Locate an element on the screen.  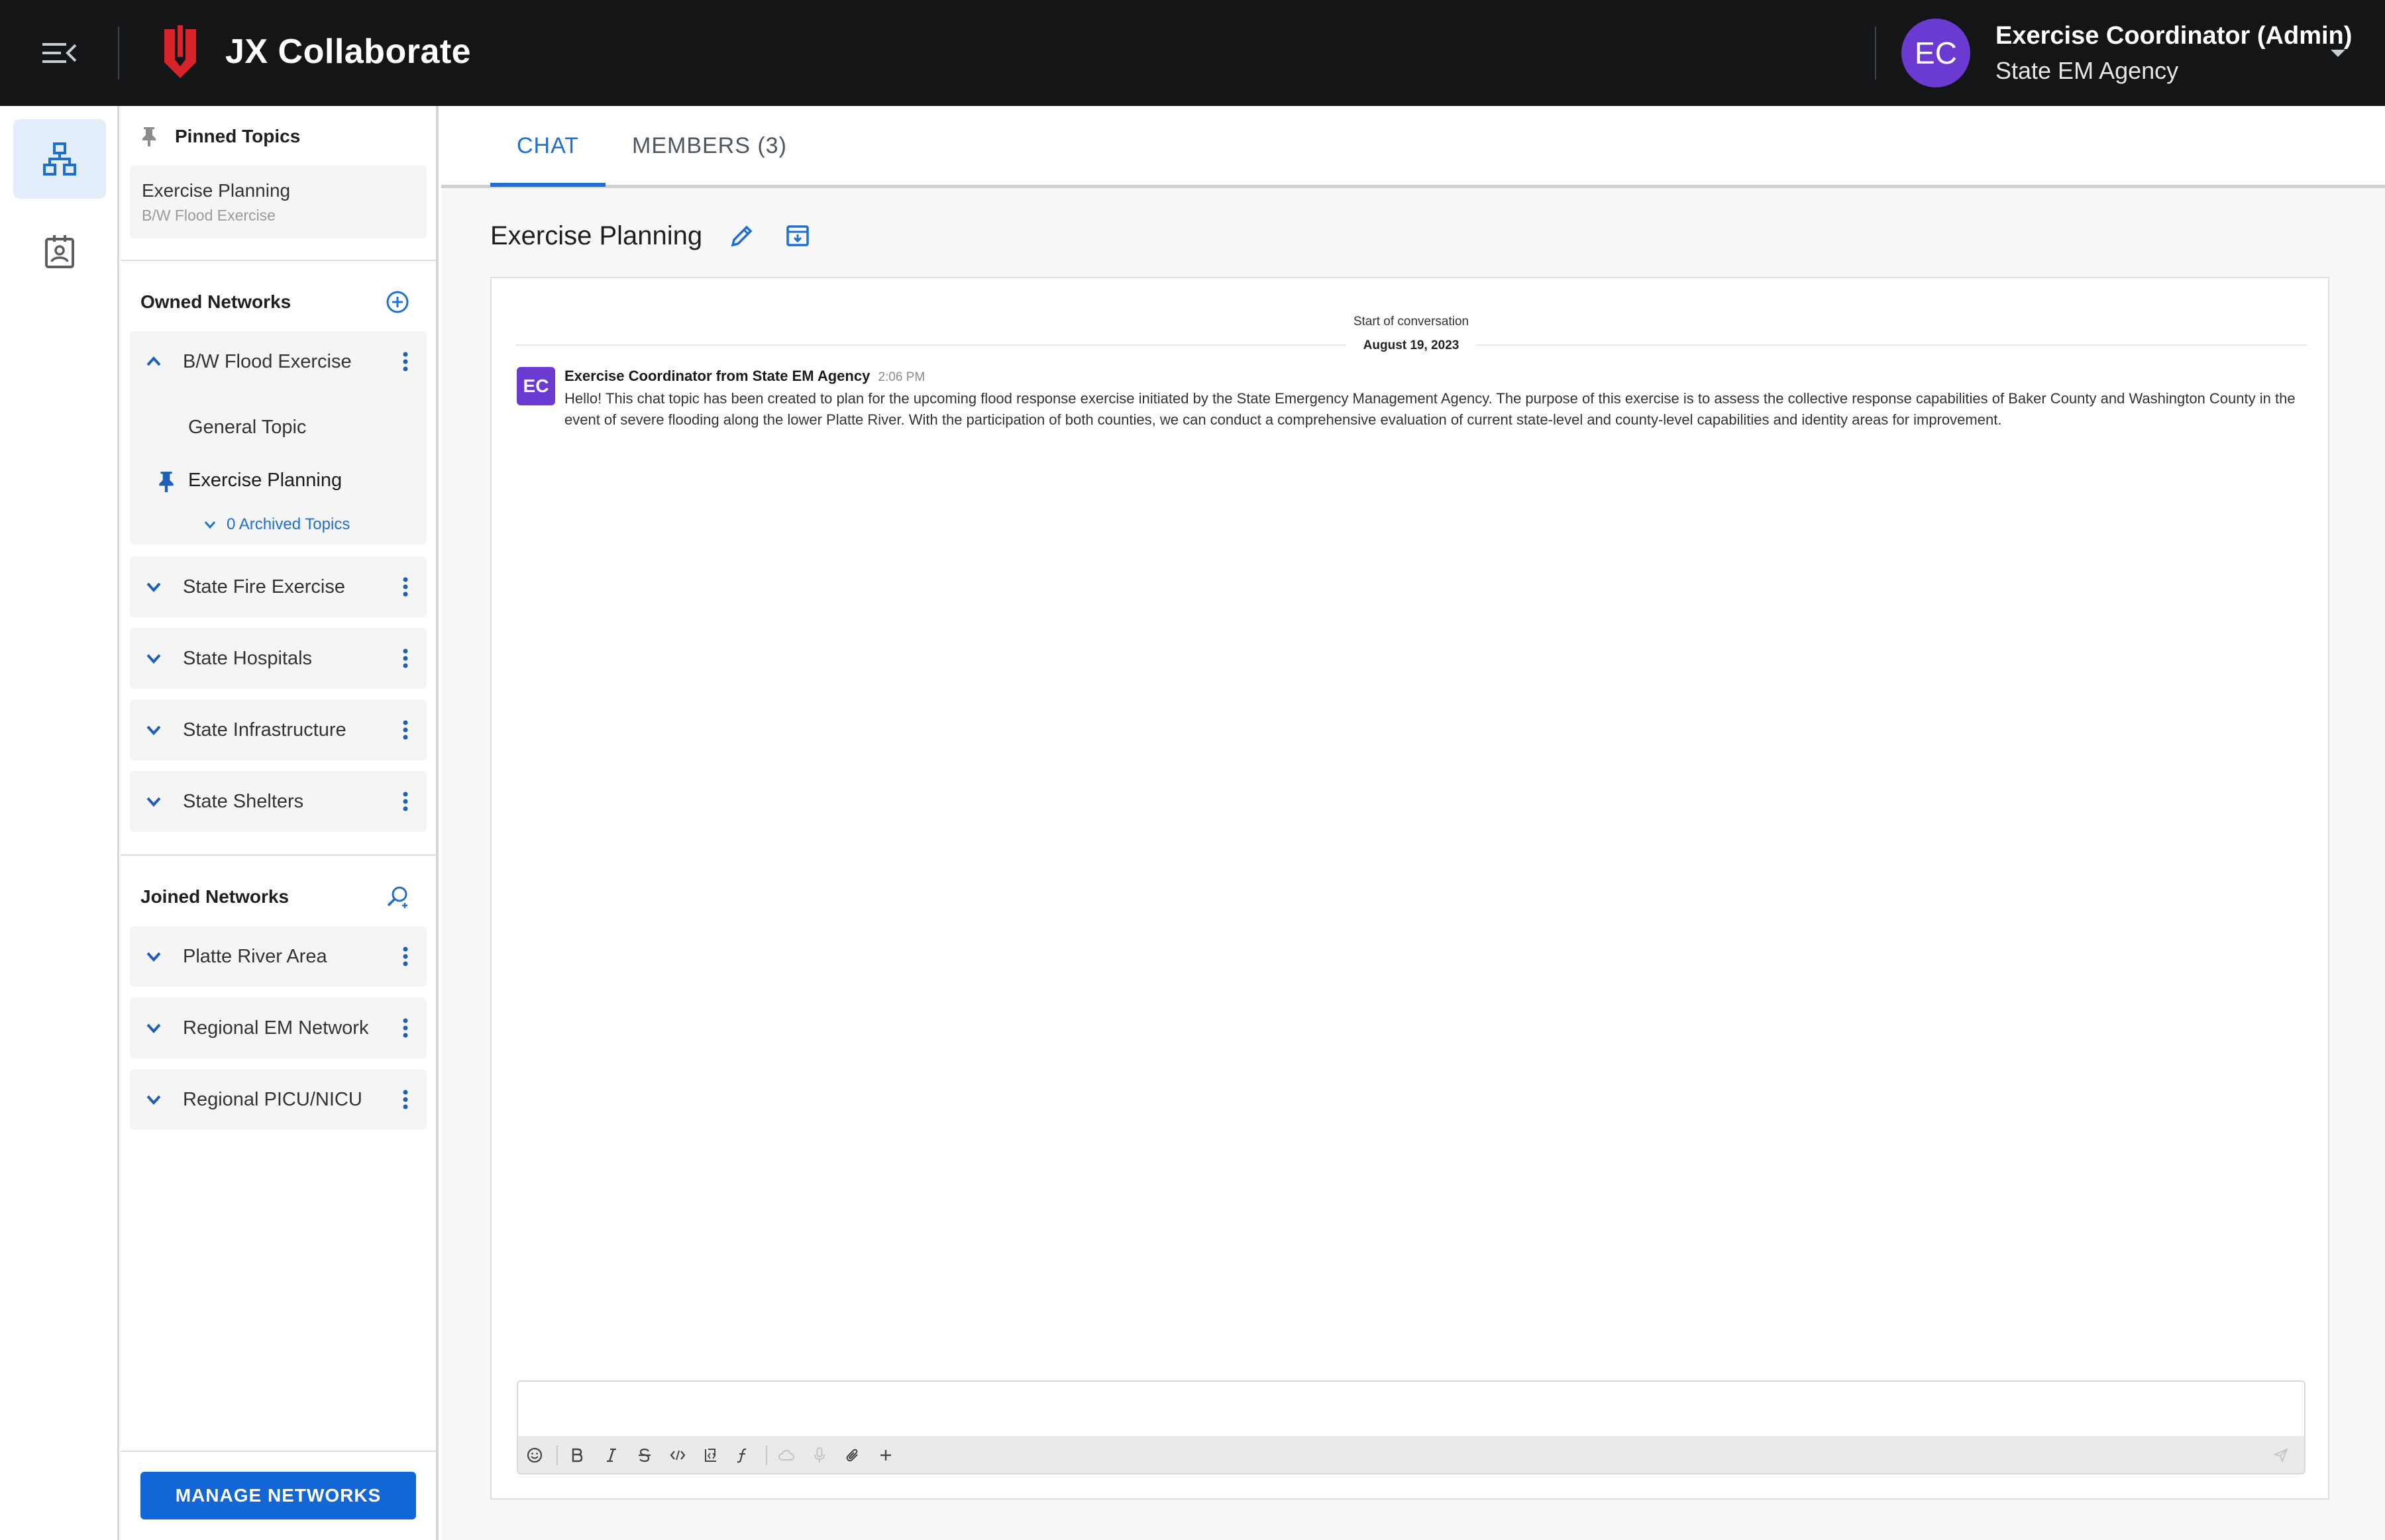
network-name: Regional EM Network is located at coordinates (276, 1028).